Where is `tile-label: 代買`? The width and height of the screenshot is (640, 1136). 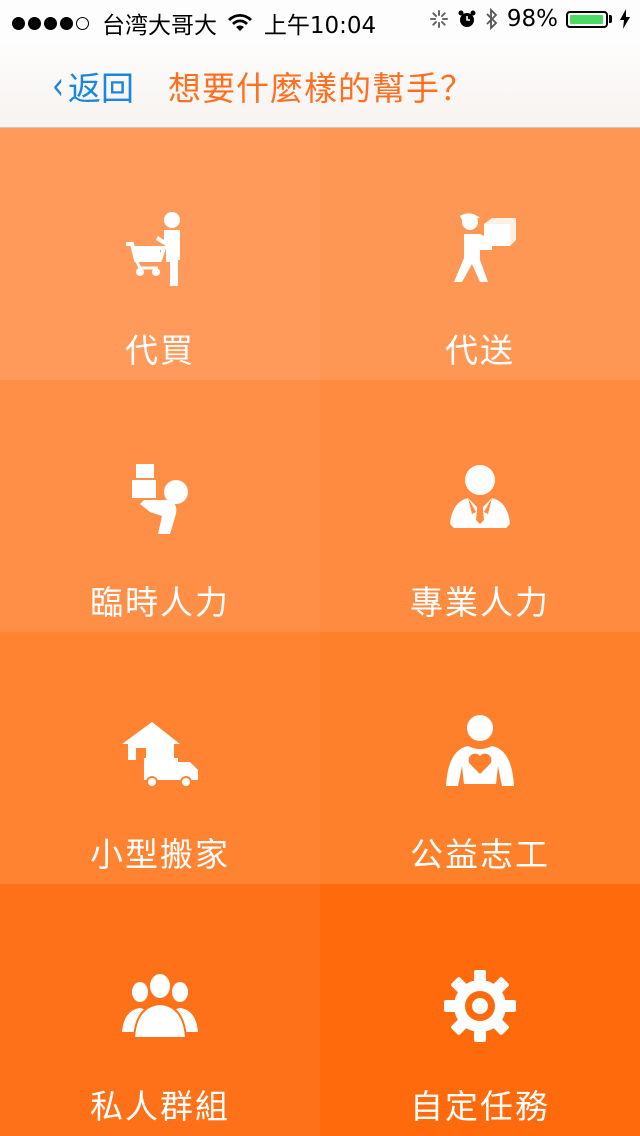
tile-label: 代買 is located at coordinates (160, 350).